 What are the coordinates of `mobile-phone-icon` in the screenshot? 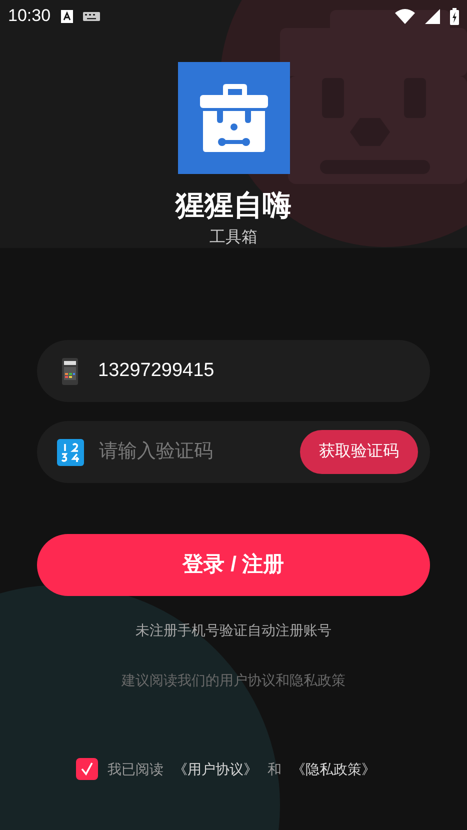 It's located at (70, 371).